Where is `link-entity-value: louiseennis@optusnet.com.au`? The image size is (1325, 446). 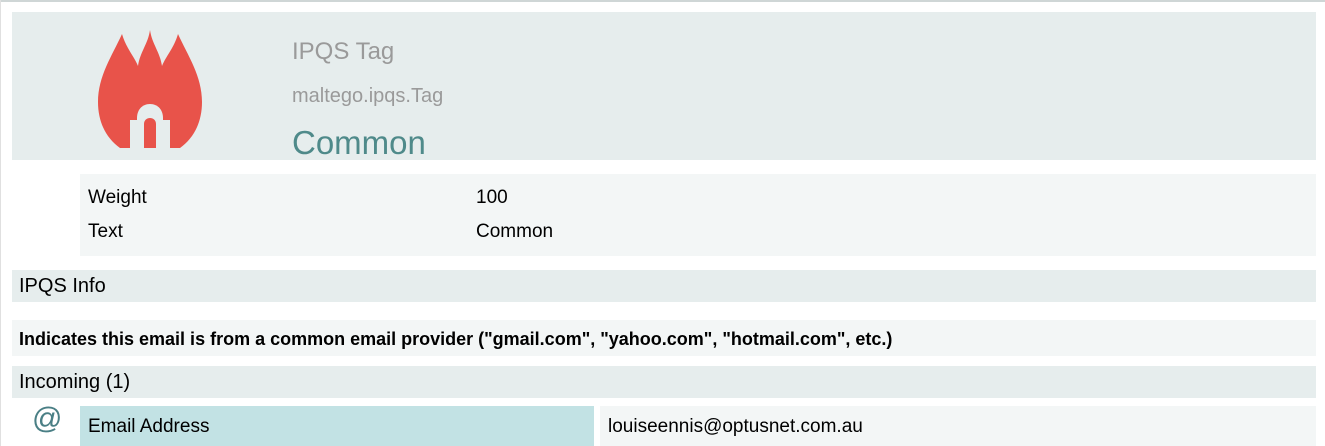
link-entity-value: louiseennis@optusnet.com.au is located at coordinates (958, 426).